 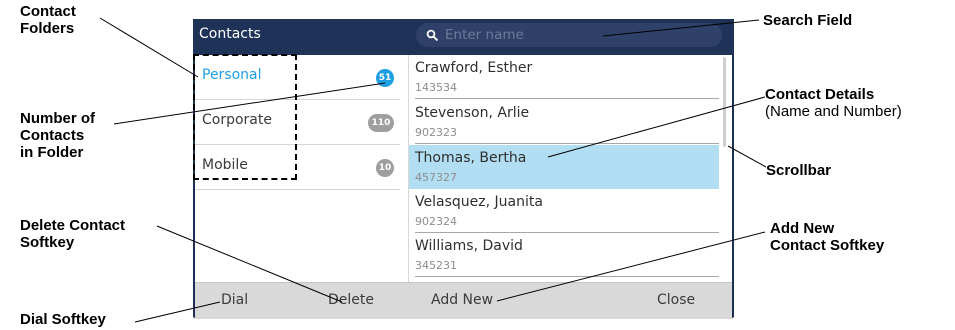 What do you see at coordinates (432, 35) in the screenshot?
I see `search-icon` at bounding box center [432, 35].